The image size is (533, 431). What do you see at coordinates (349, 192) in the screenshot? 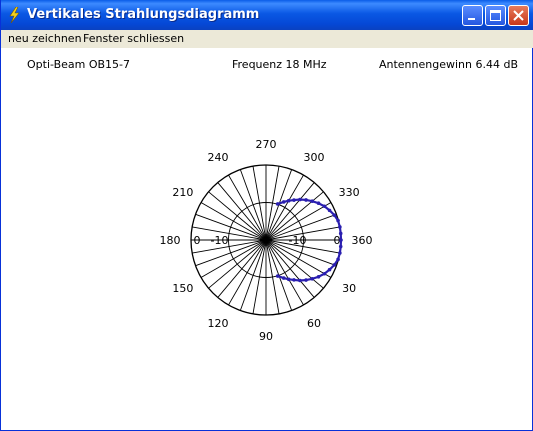
I see `angle-label: 330` at bounding box center [349, 192].